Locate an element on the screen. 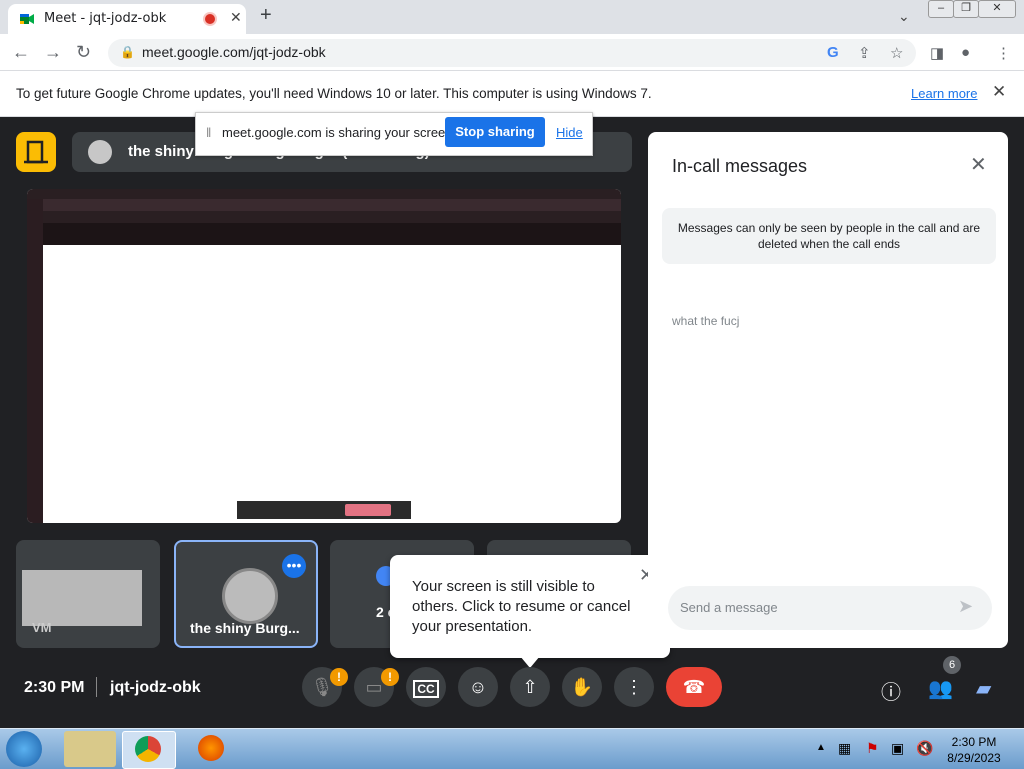 The width and height of the screenshot is (1024, 769). address-bar: 🔒 meet.google.com/jqt-jodz-obk is located at coordinates (512, 53).